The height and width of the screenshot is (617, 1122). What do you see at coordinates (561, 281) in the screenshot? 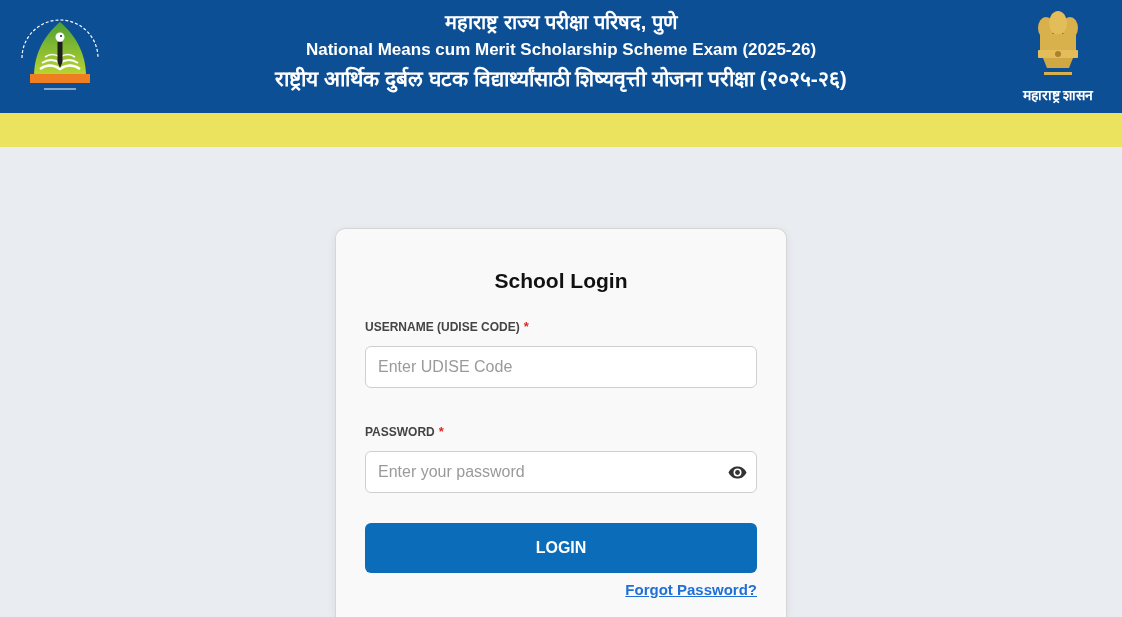
I see `login-title: School Login` at bounding box center [561, 281].